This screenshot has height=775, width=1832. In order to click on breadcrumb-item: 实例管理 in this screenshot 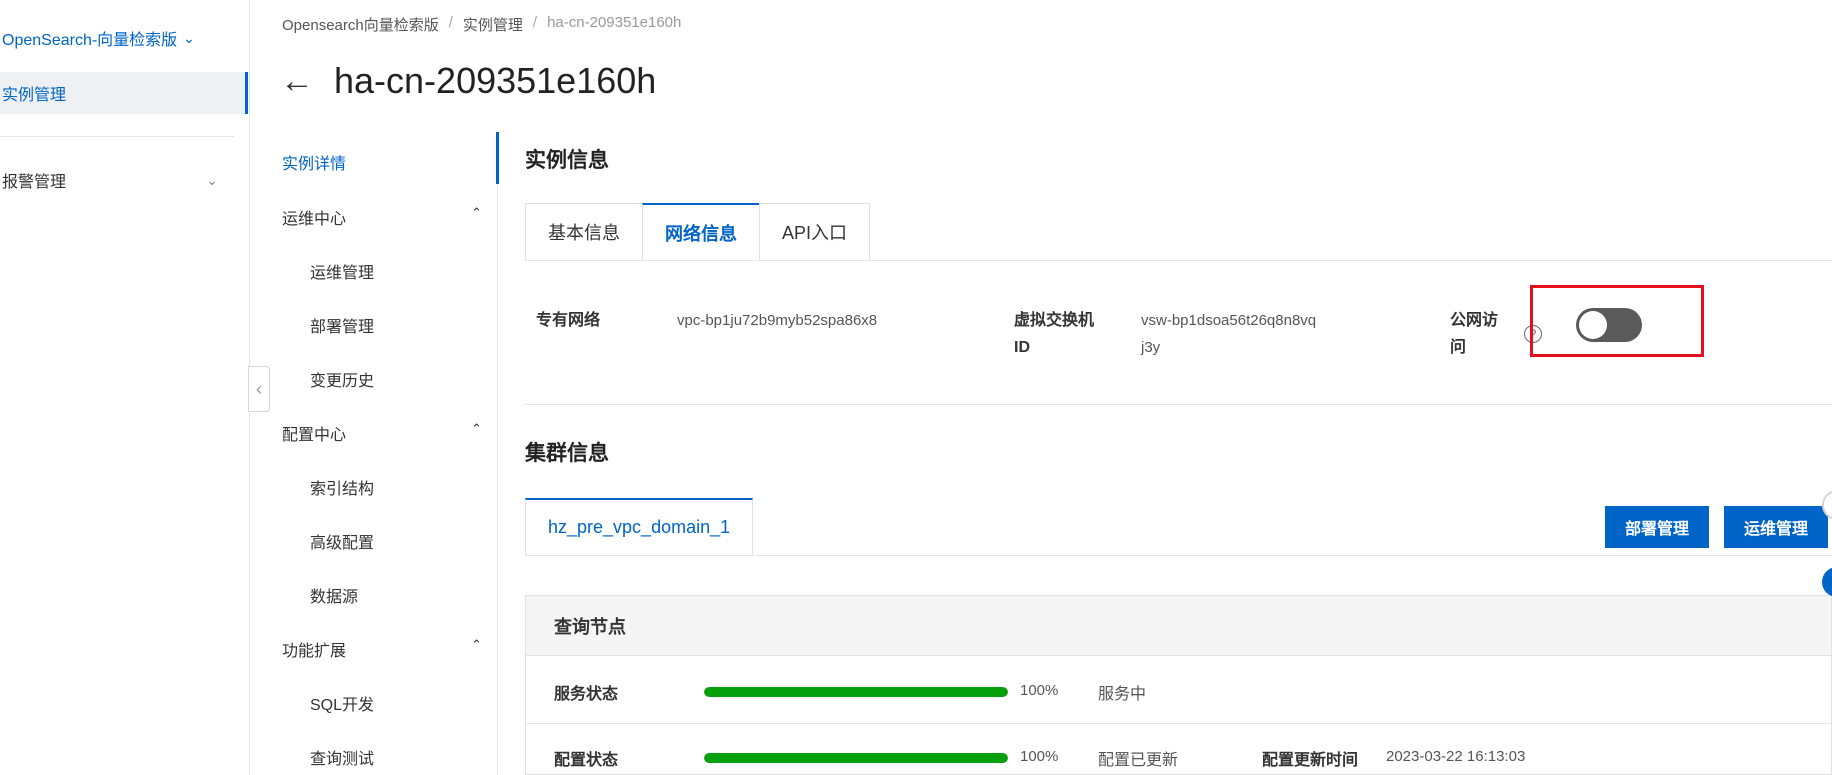, I will do `click(493, 24)`.